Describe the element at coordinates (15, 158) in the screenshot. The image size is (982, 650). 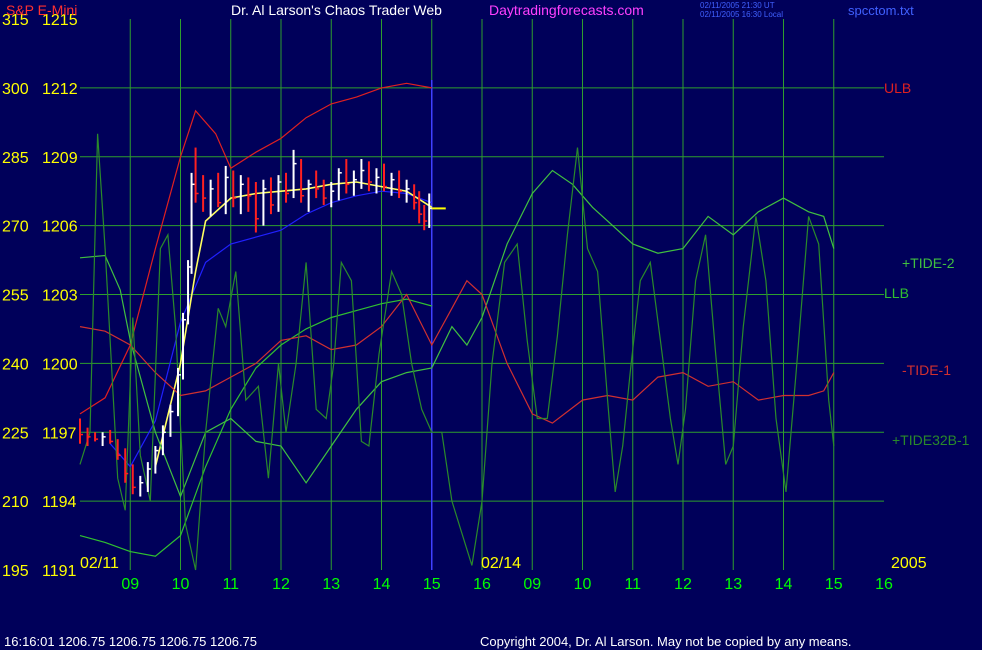
I see `y-tick-label-oscillator: 285` at that location.